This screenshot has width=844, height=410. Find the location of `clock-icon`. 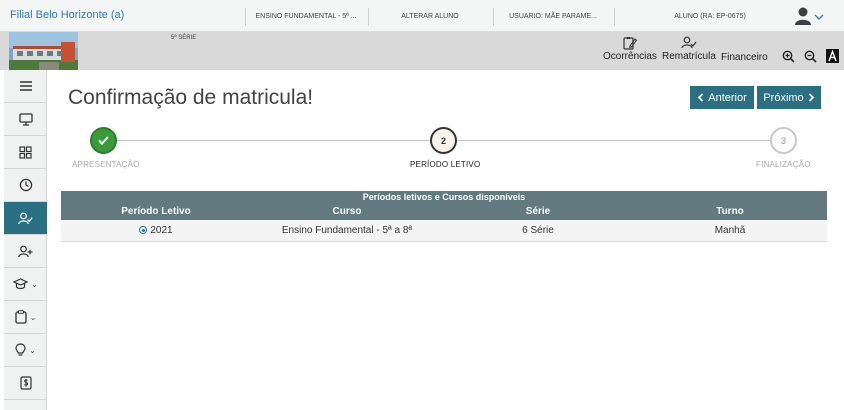

clock-icon is located at coordinates (25, 185).